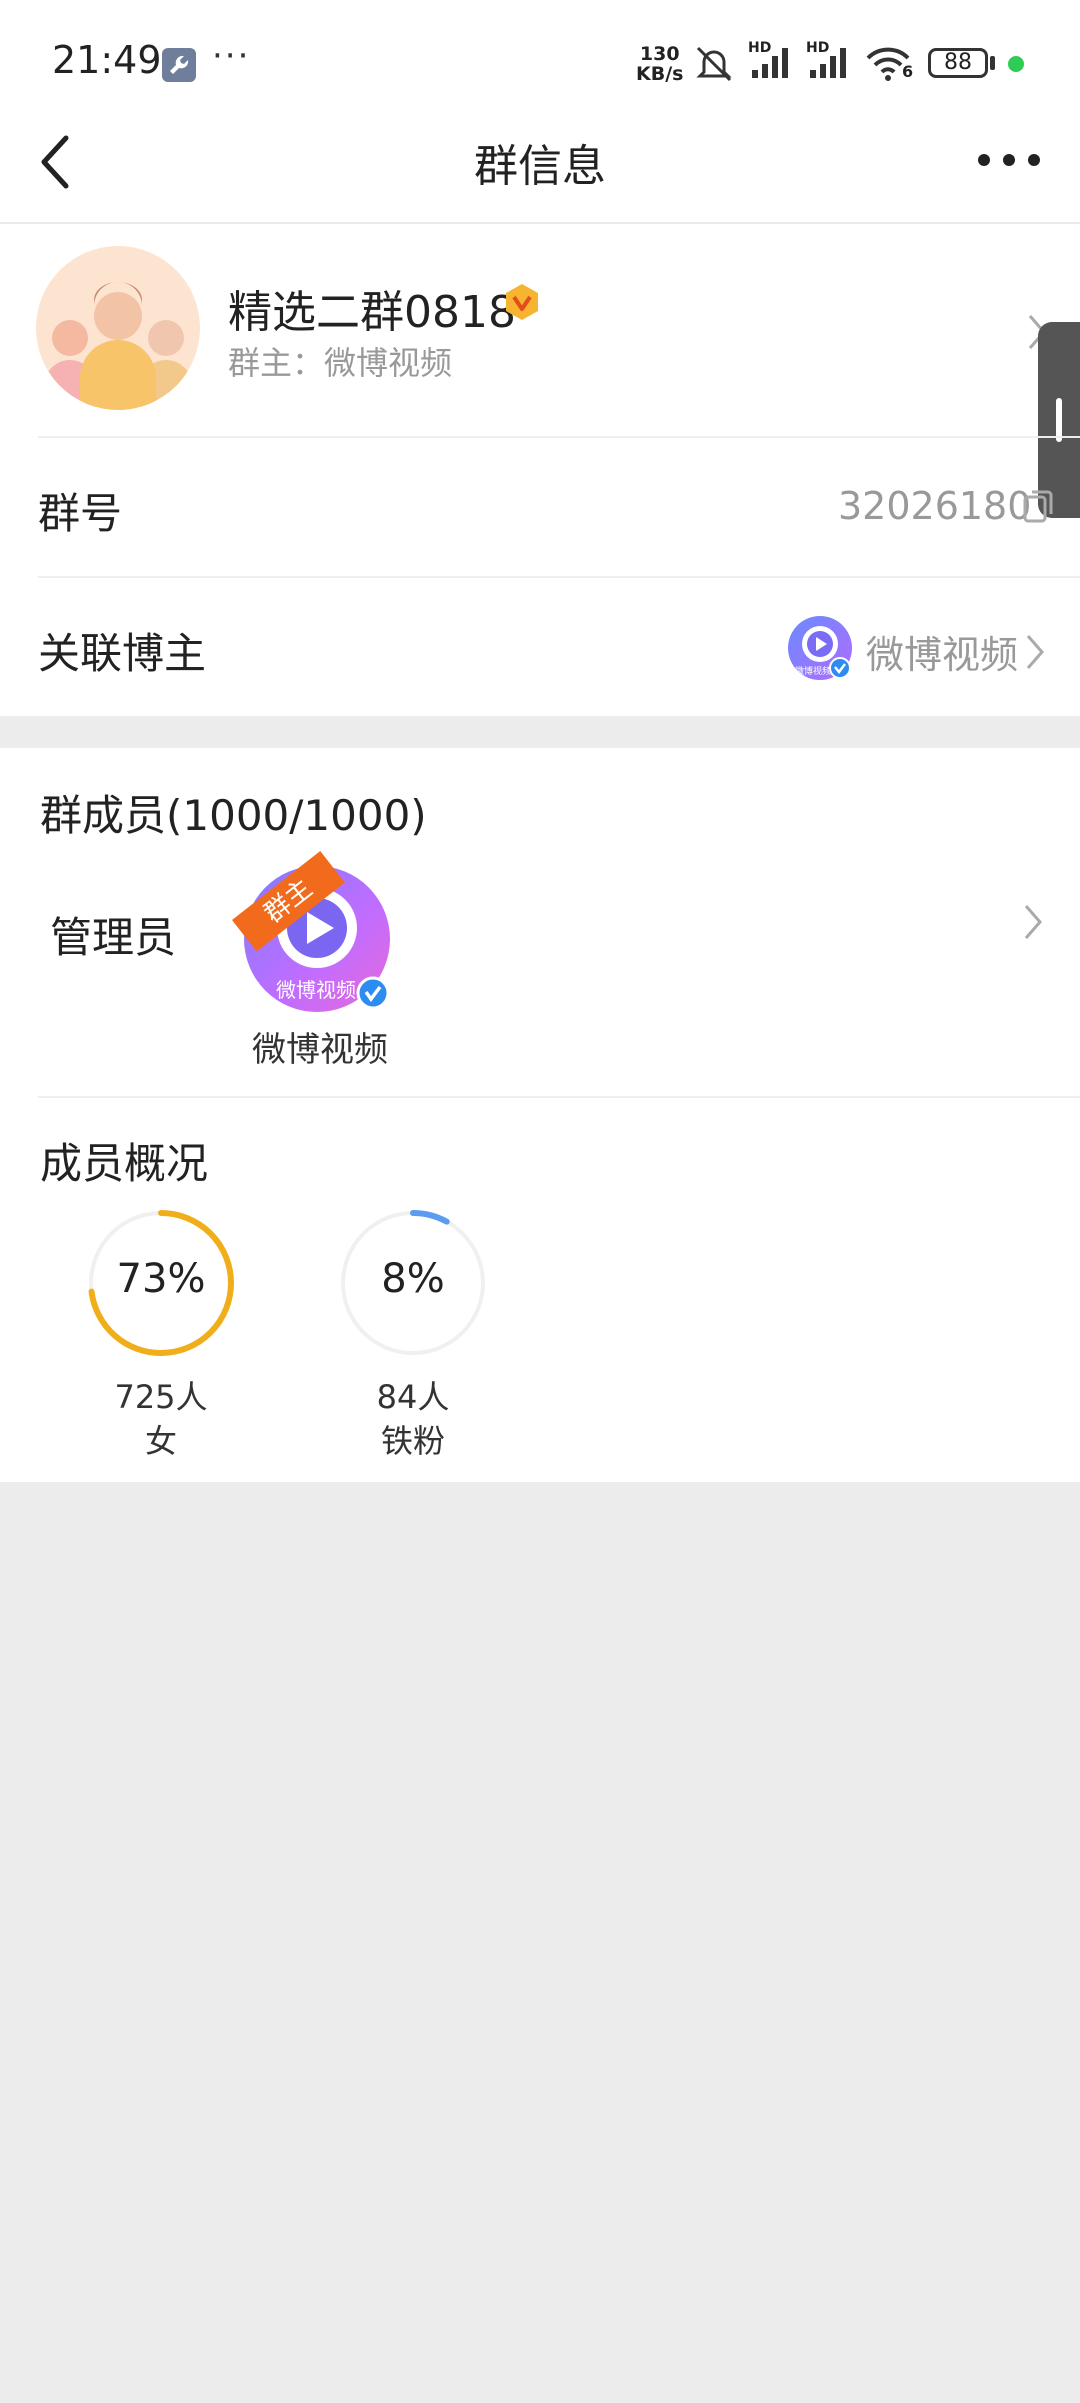  What do you see at coordinates (372, 312) in the screenshot?
I see `group-name: 精选二群0818` at bounding box center [372, 312].